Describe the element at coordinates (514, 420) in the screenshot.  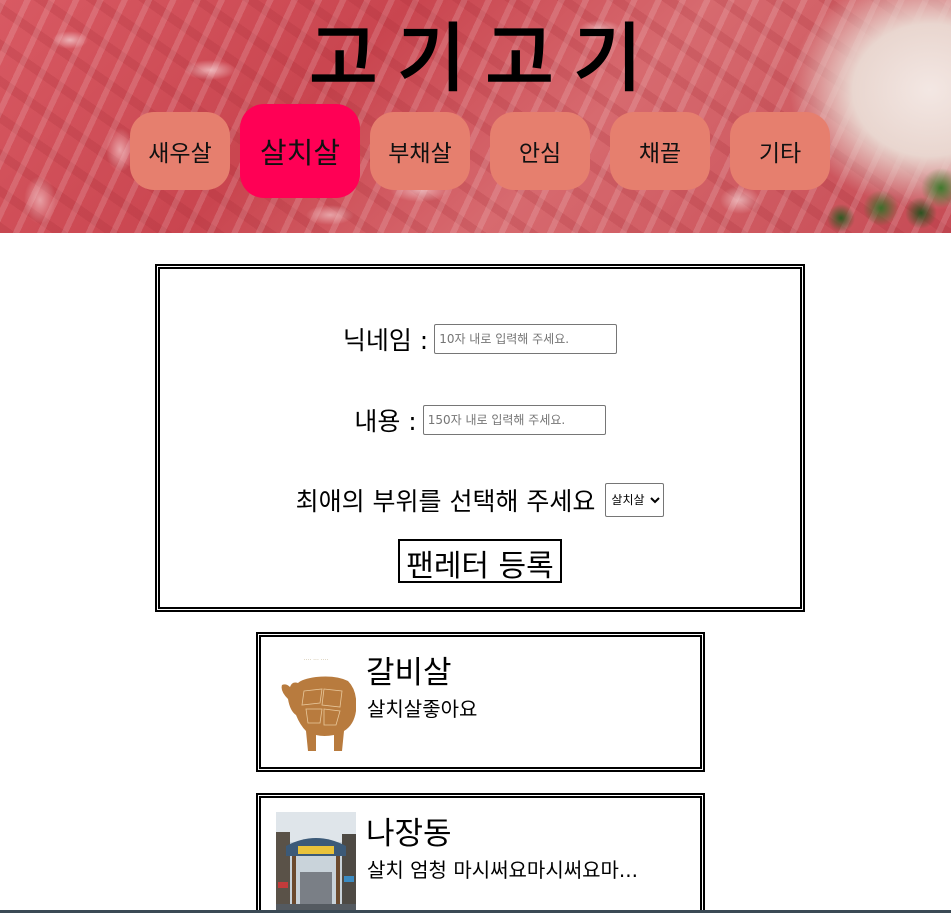
I see `content-input` at that location.